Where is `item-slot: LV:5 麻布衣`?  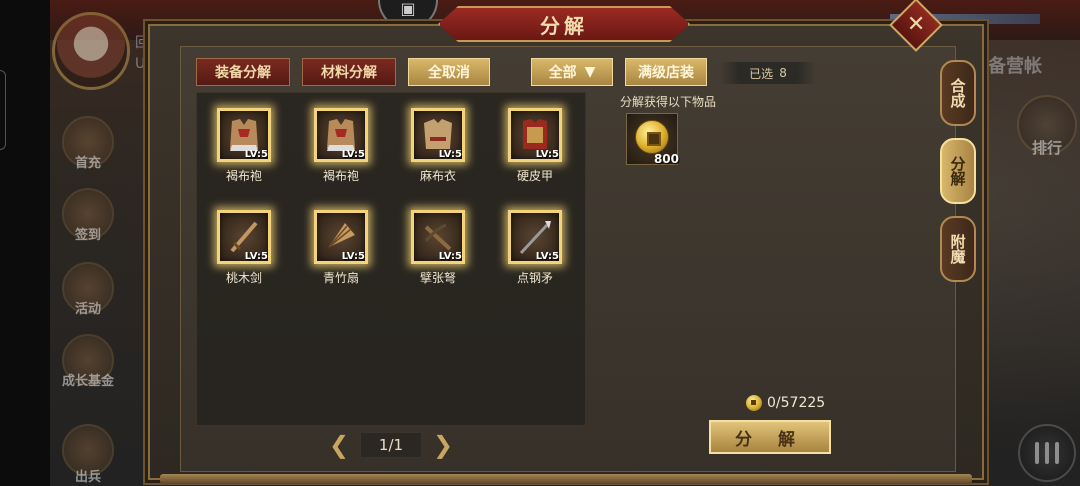 item-slot: LV:5 麻布衣 is located at coordinates (438, 146).